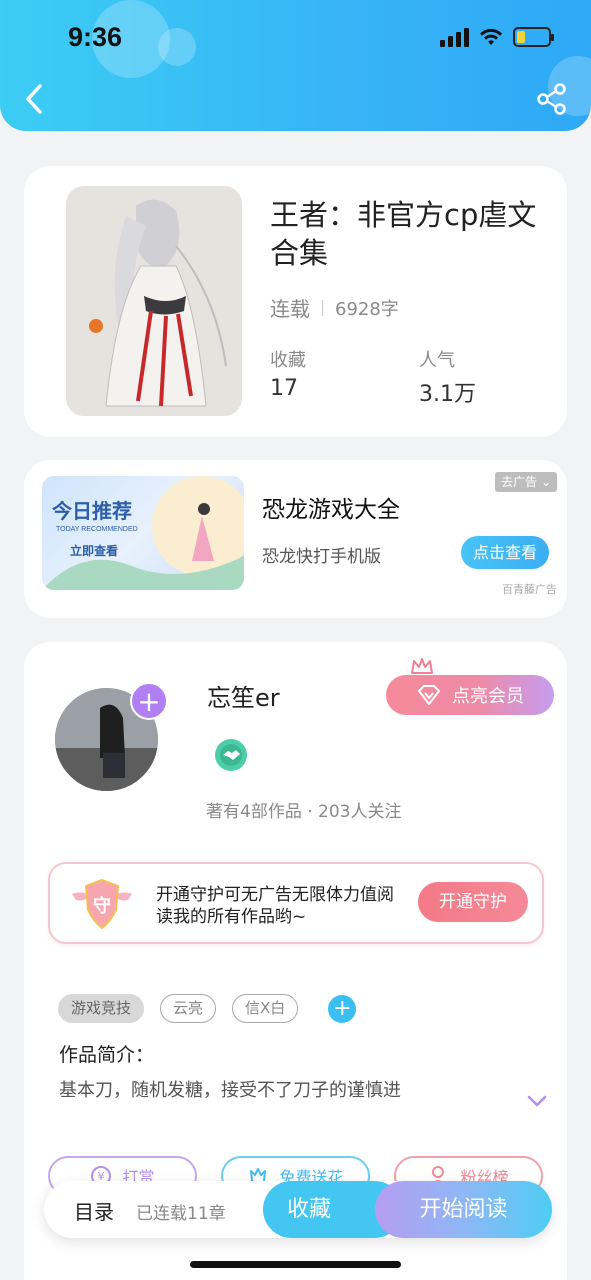 The width and height of the screenshot is (591, 1280). Describe the element at coordinates (275, 906) in the screenshot. I see `guard-text: 开通守护可无广告无限体力值阅读我的所有作品哟~` at that location.